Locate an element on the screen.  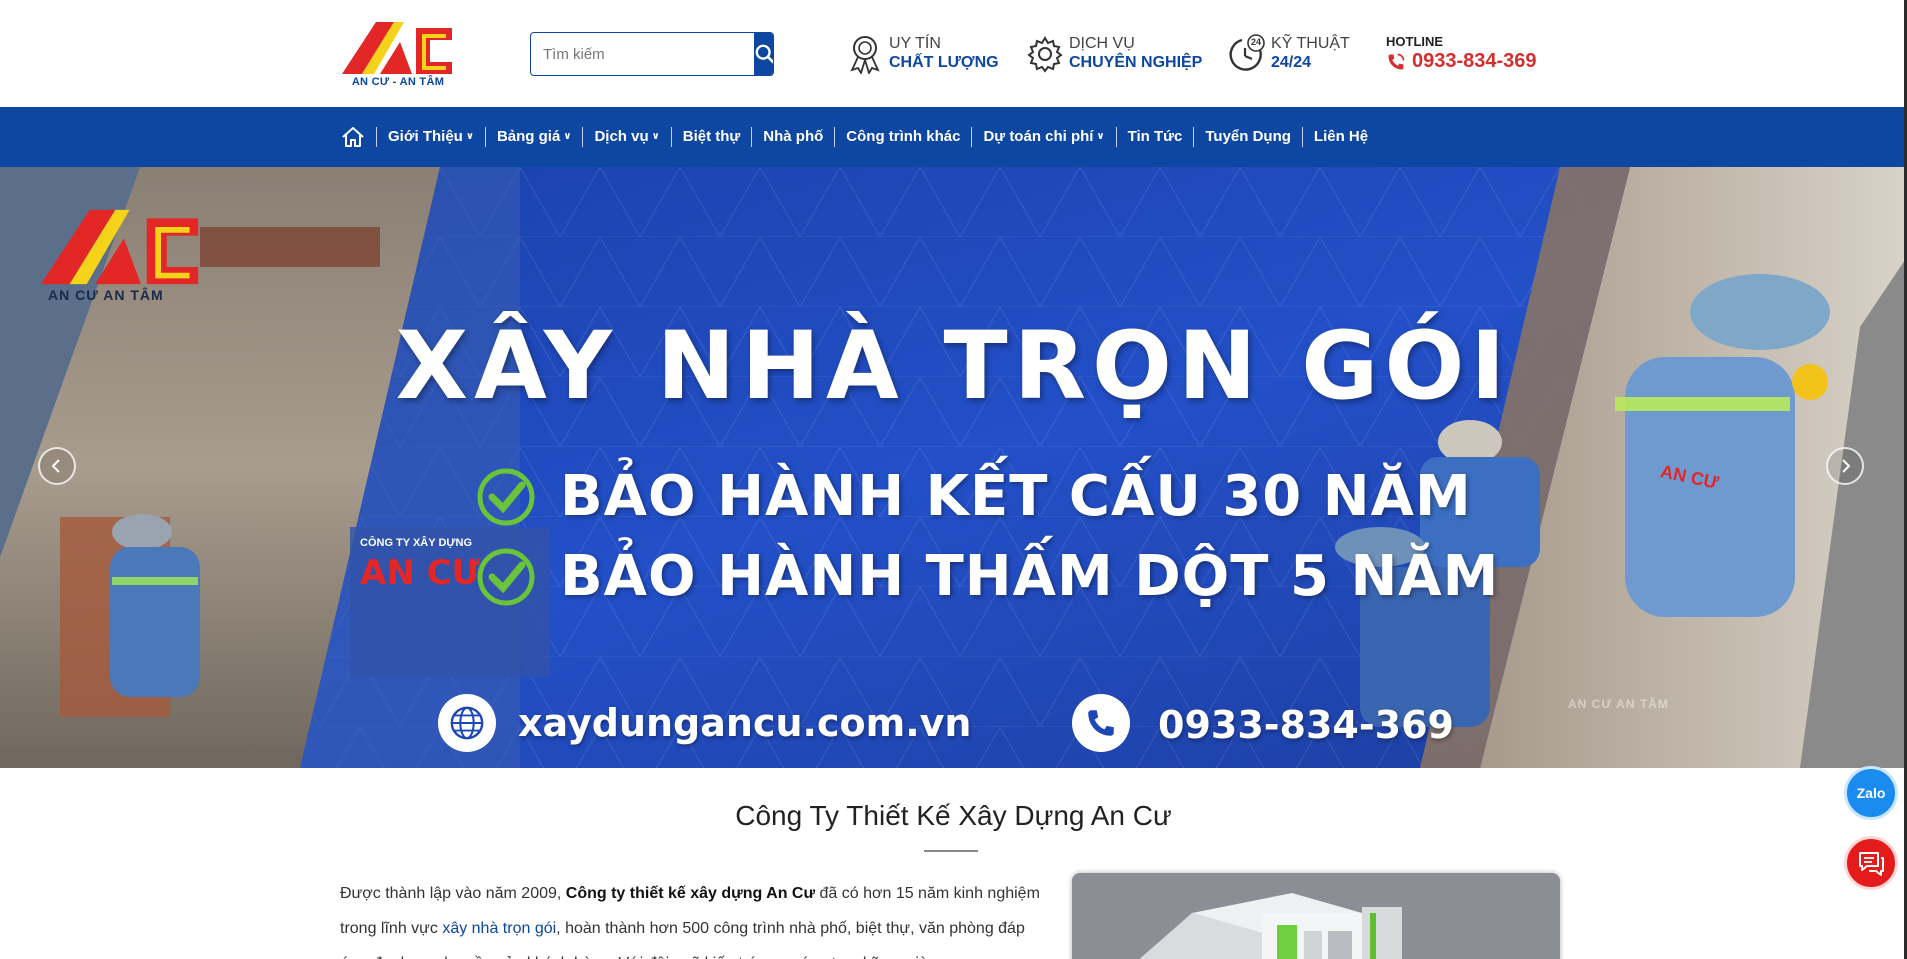
live-chat-button is located at coordinates (1871, 863).